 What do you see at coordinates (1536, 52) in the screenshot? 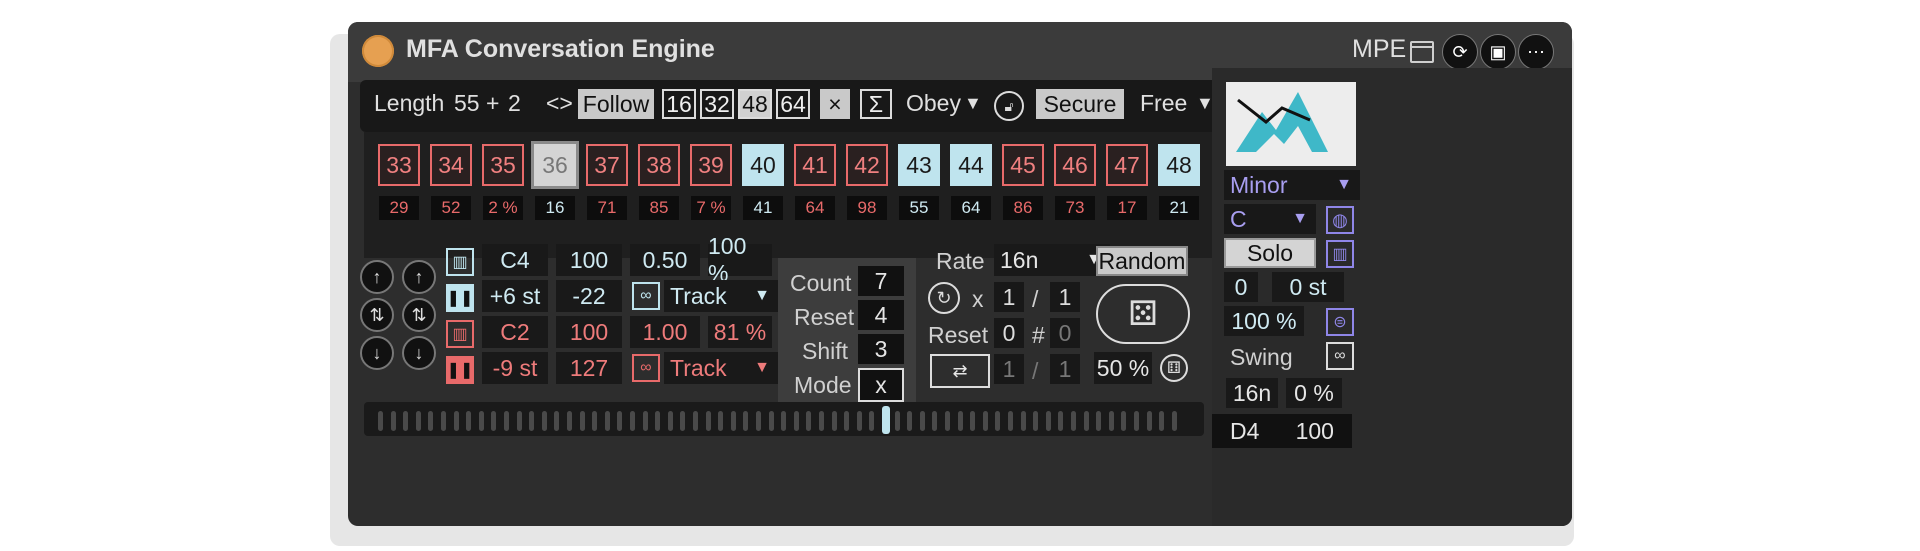
I see `more-icon: ⋯` at bounding box center [1536, 52].